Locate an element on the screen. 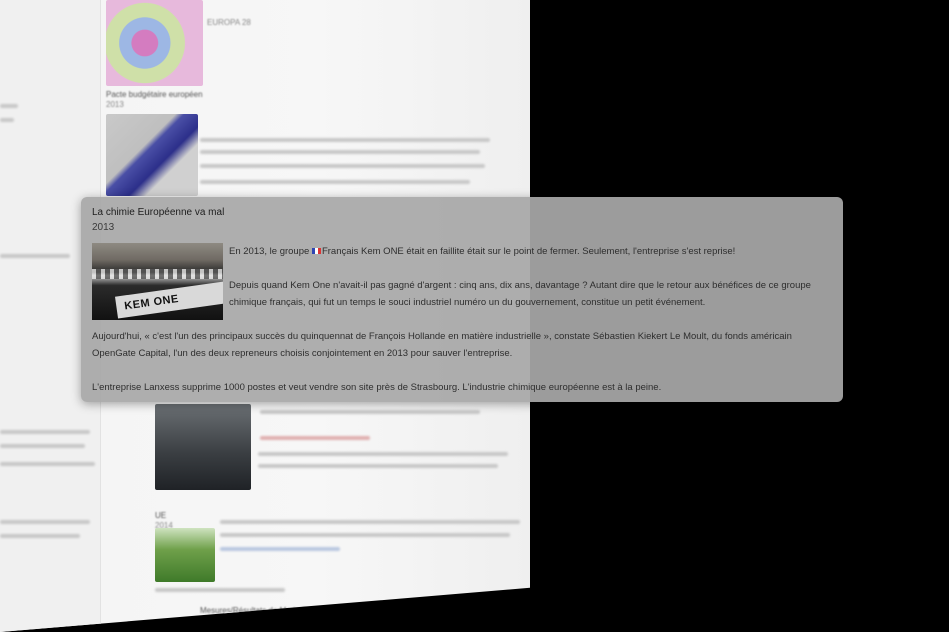 Image resolution: width=949 pixels, height=632 pixels. item3-title: UE is located at coordinates (161, 515).